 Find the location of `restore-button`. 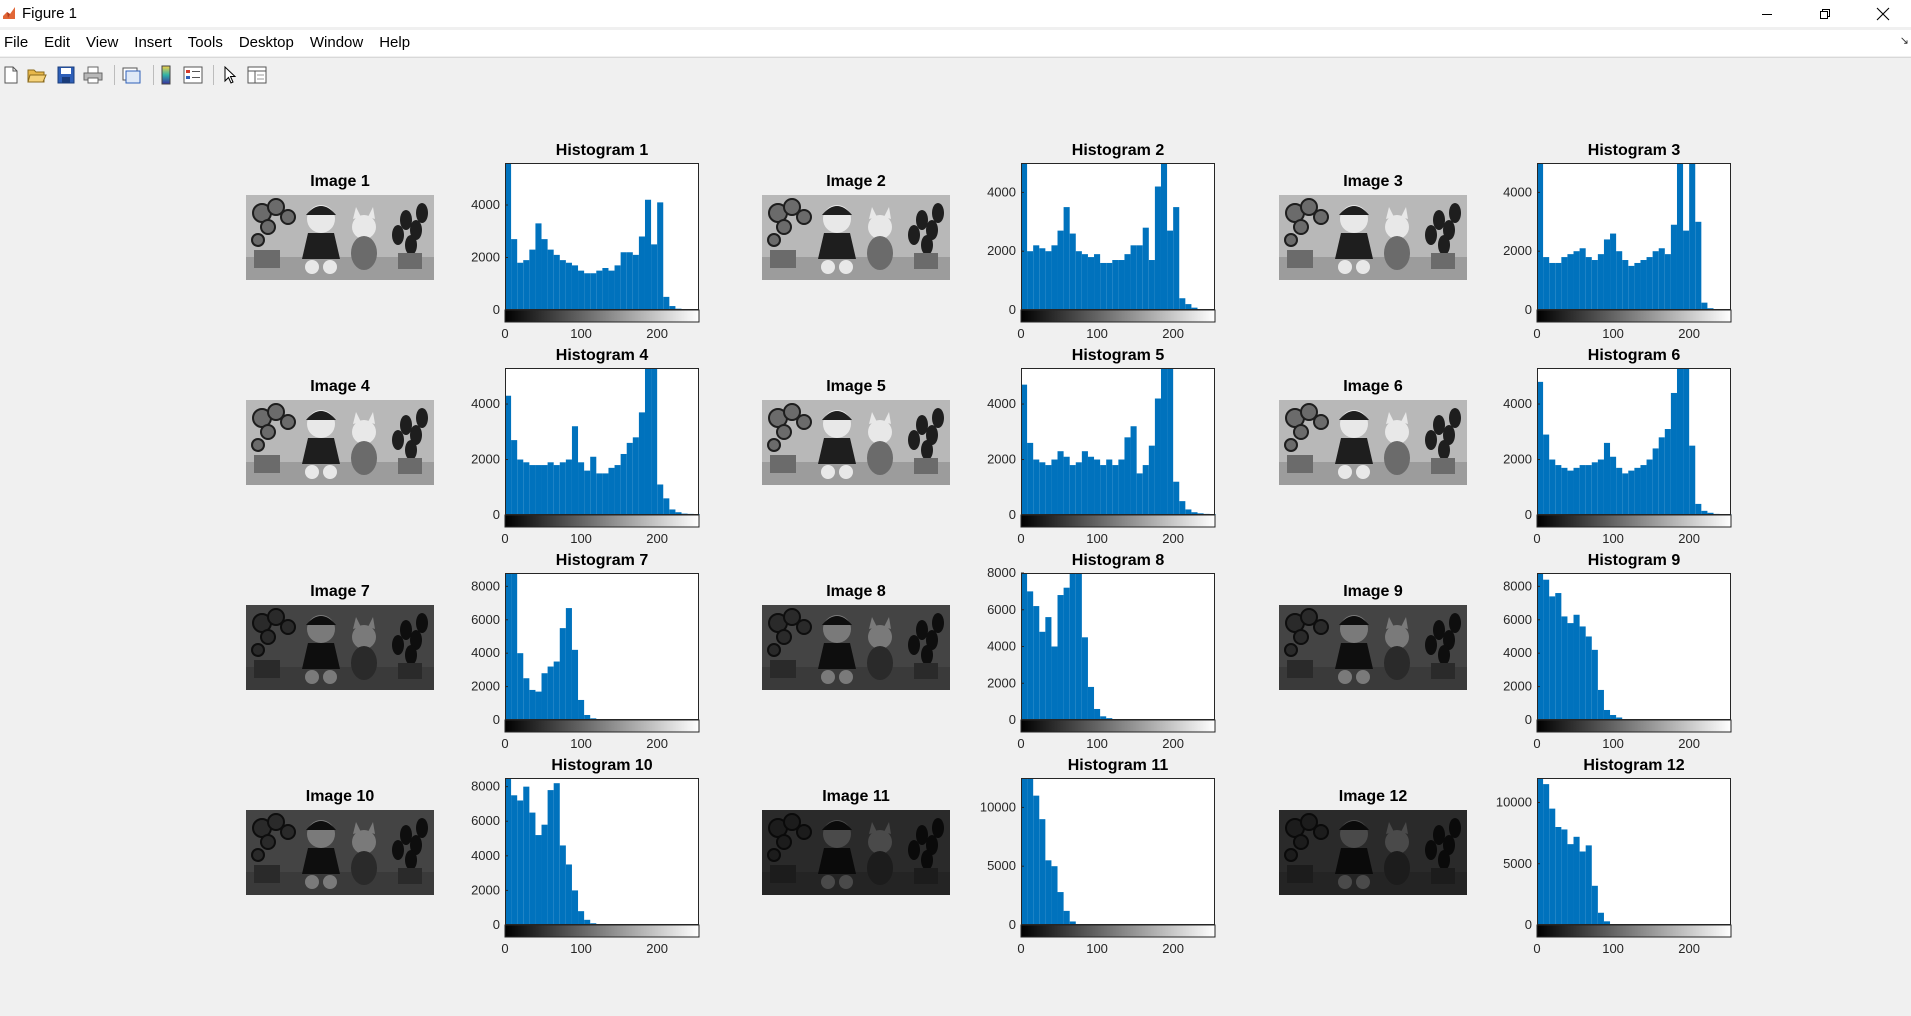

restore-button is located at coordinates (1824, 13).